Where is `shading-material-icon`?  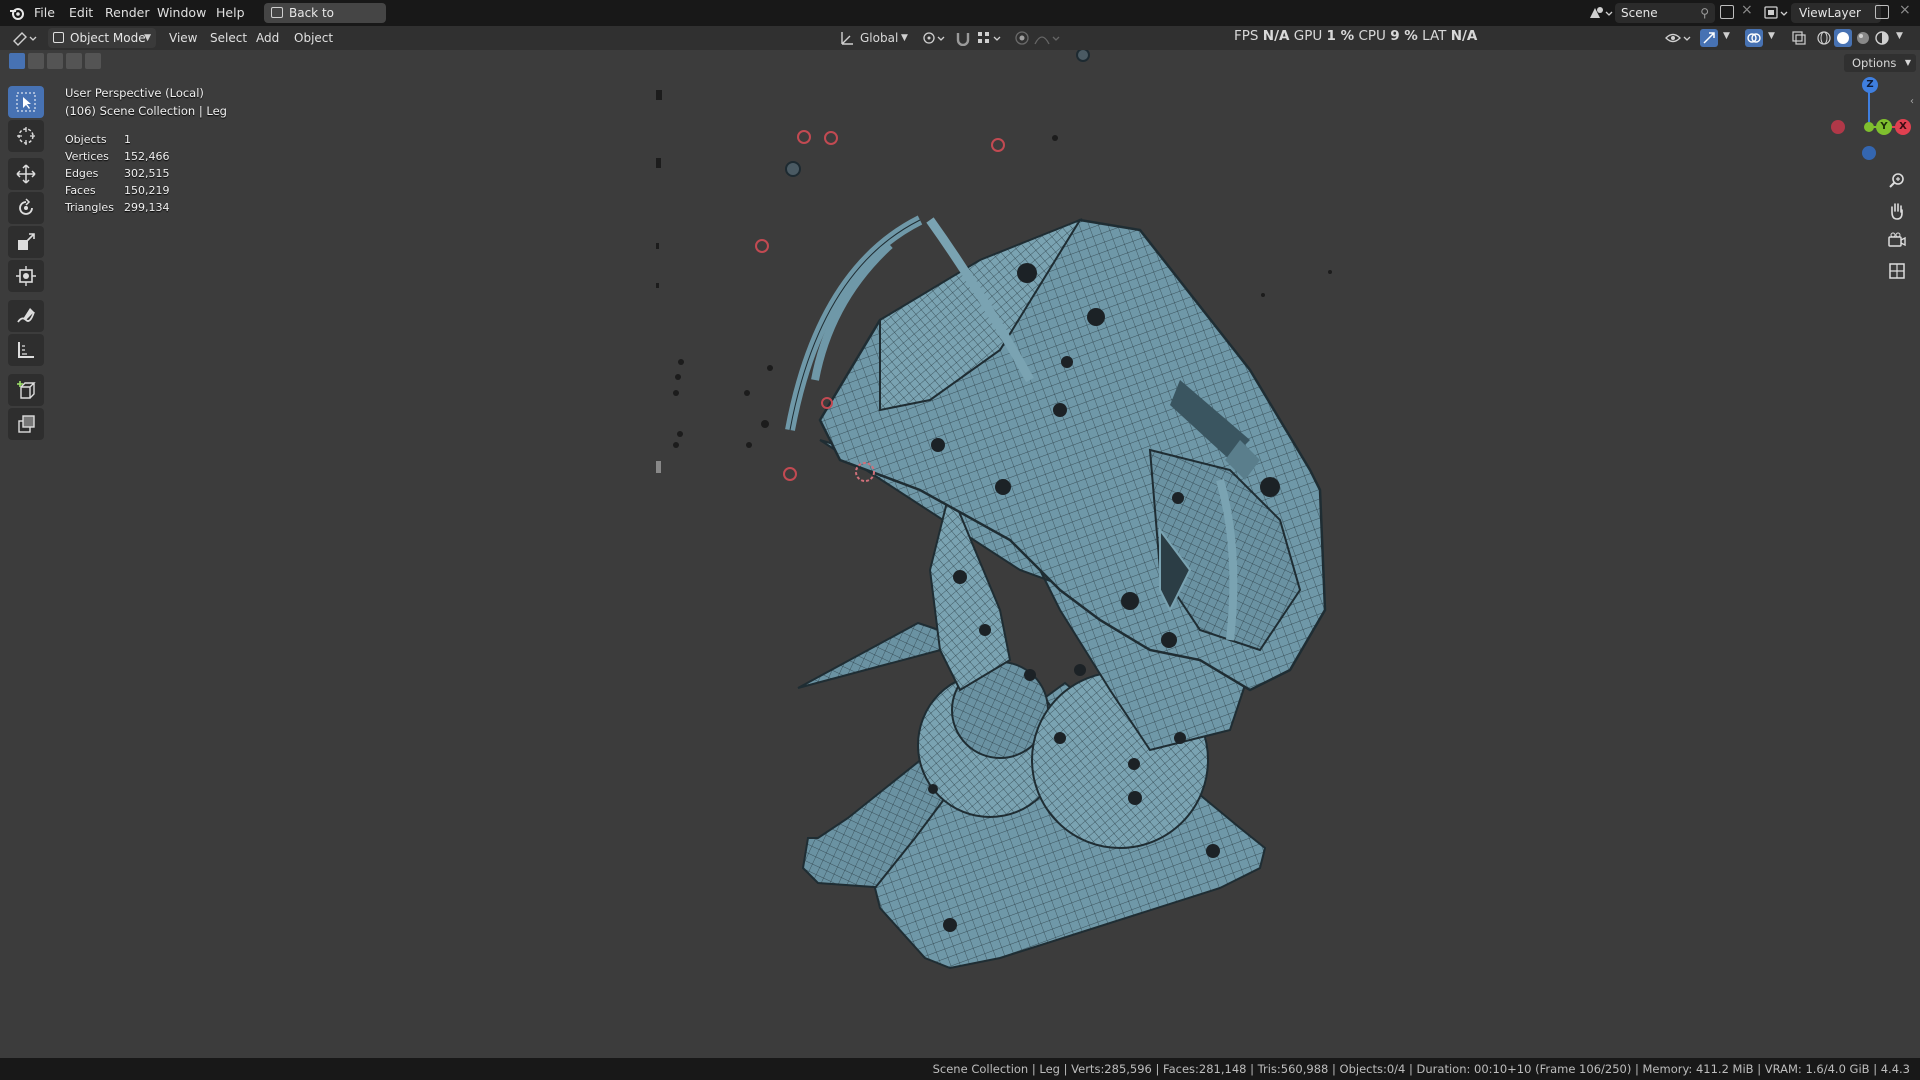 shading-material-icon is located at coordinates (1863, 38).